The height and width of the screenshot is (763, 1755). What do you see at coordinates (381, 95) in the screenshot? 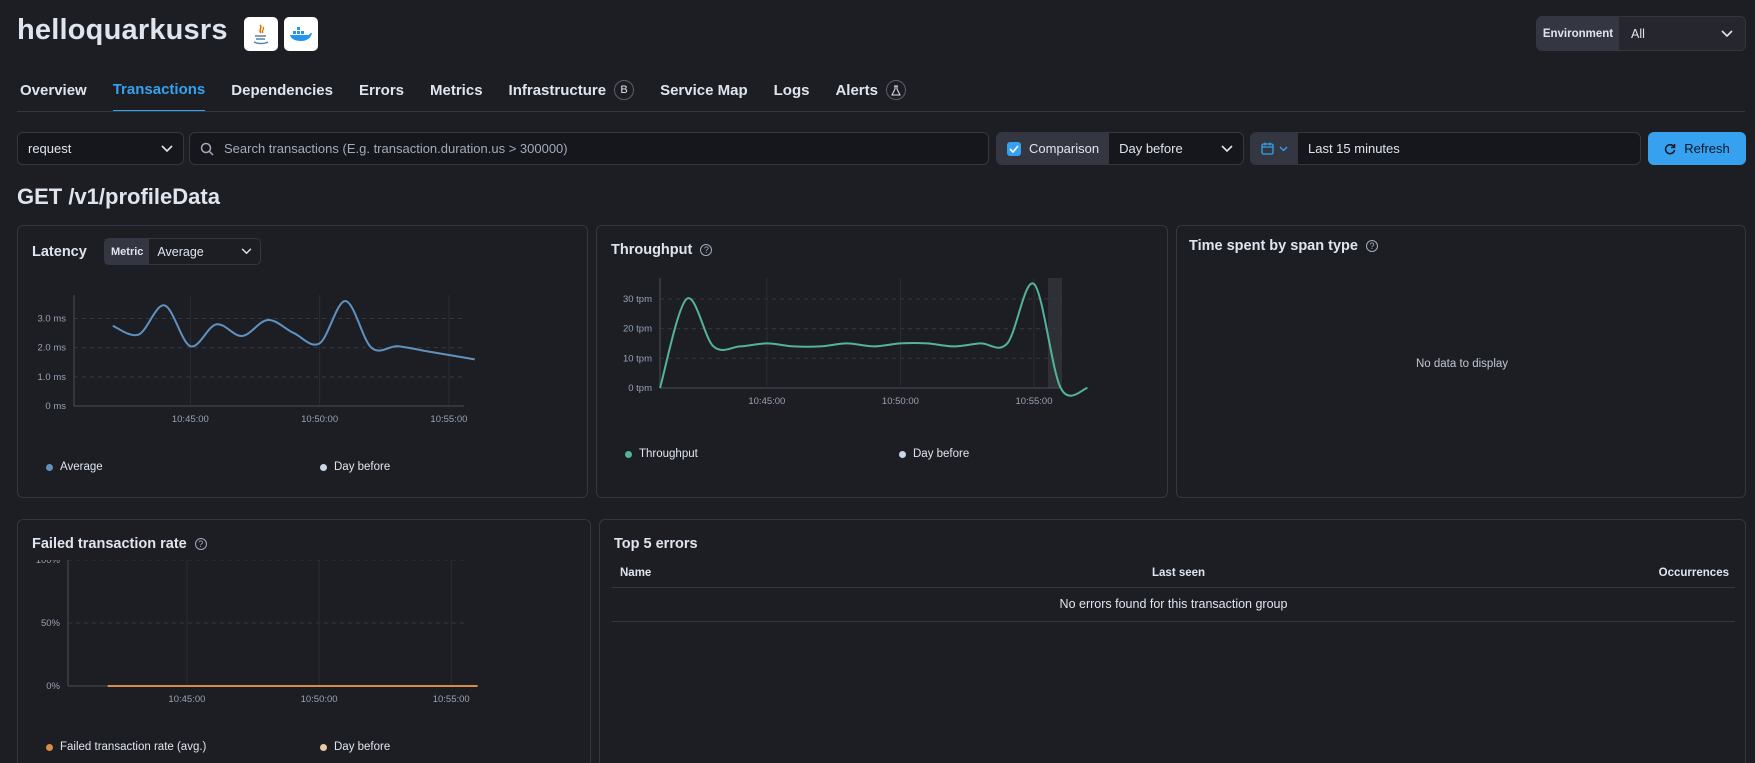
I see `tab-errors: Errors` at bounding box center [381, 95].